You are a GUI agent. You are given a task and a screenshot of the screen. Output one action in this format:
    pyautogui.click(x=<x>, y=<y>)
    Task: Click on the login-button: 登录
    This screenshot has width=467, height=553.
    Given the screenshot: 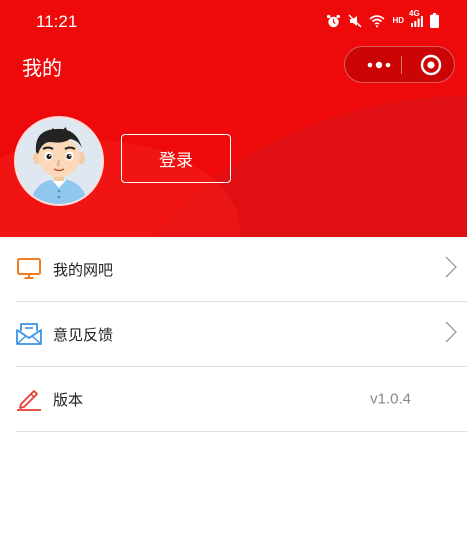 What is the action you would take?
    pyautogui.click(x=176, y=158)
    